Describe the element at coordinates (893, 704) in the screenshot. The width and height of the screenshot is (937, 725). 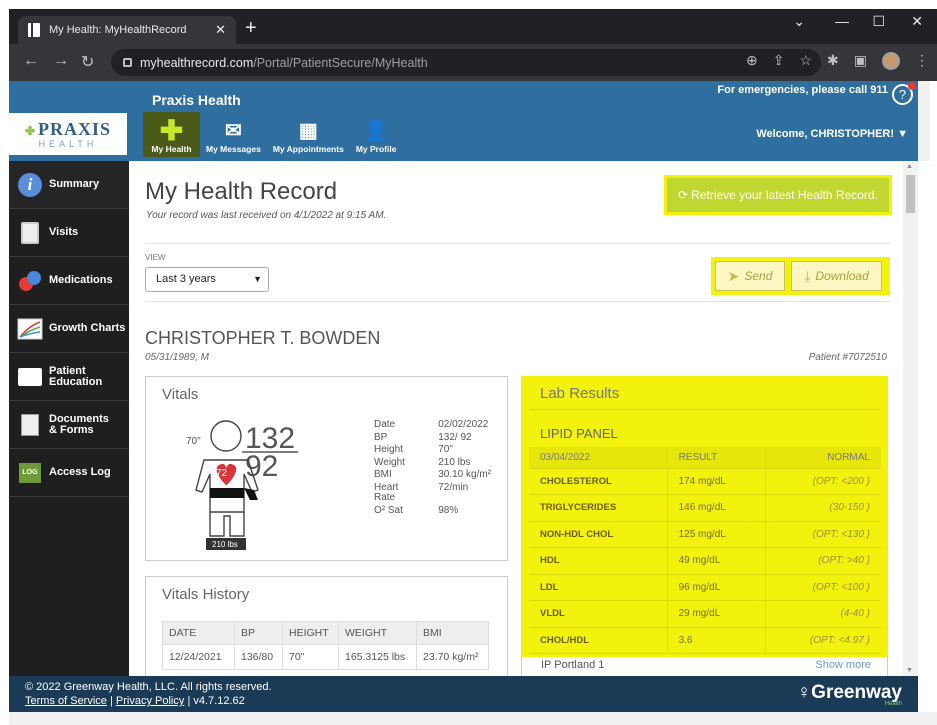
I see `brand-subtitle: Health` at that location.